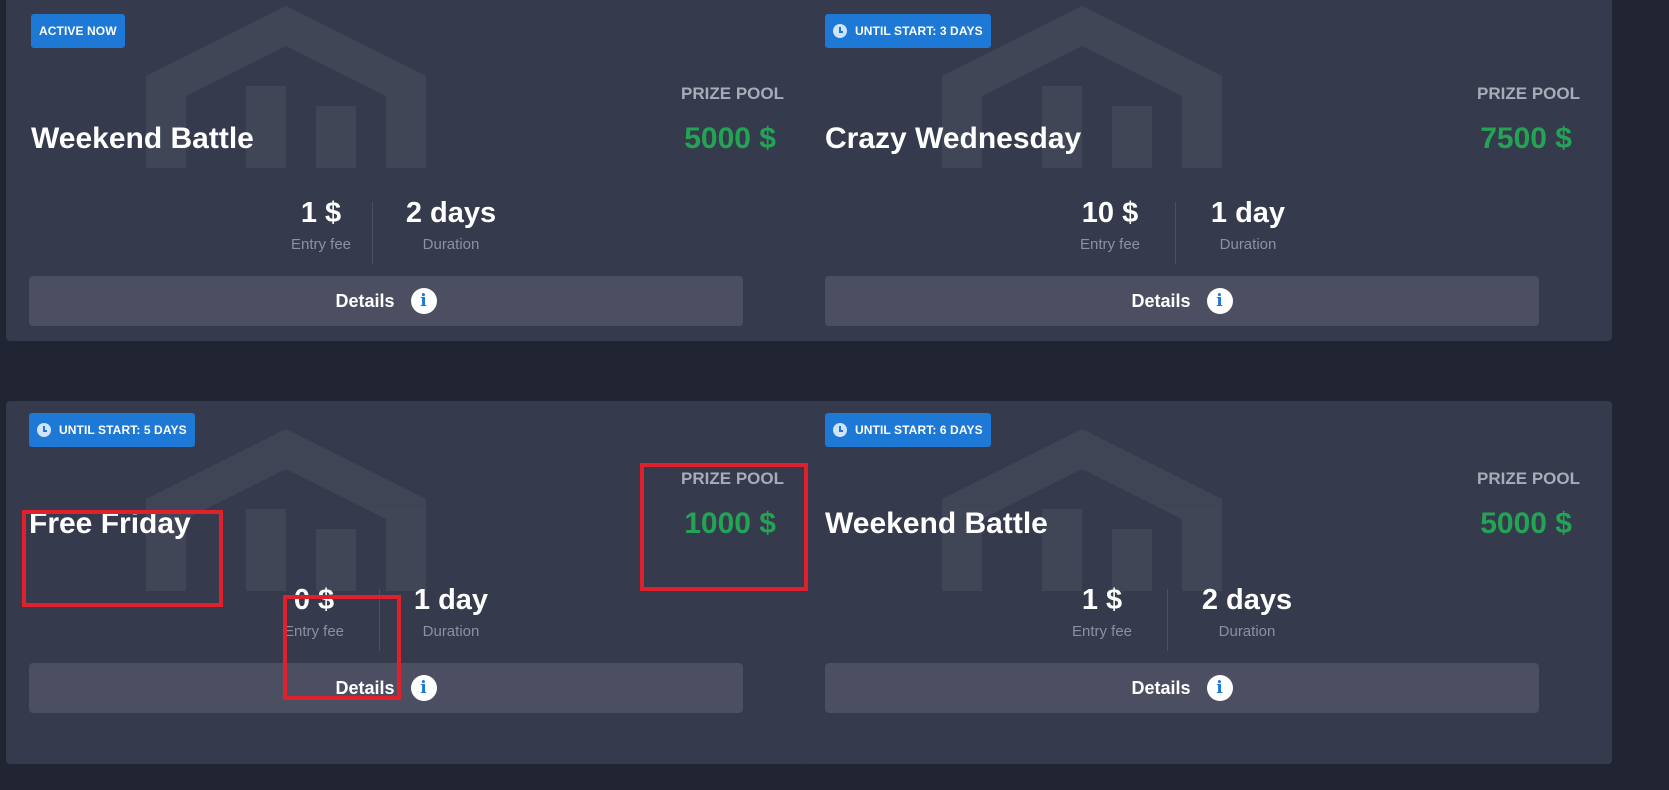  I want to click on entry-fee-value: 10 $, so click(1110, 213).